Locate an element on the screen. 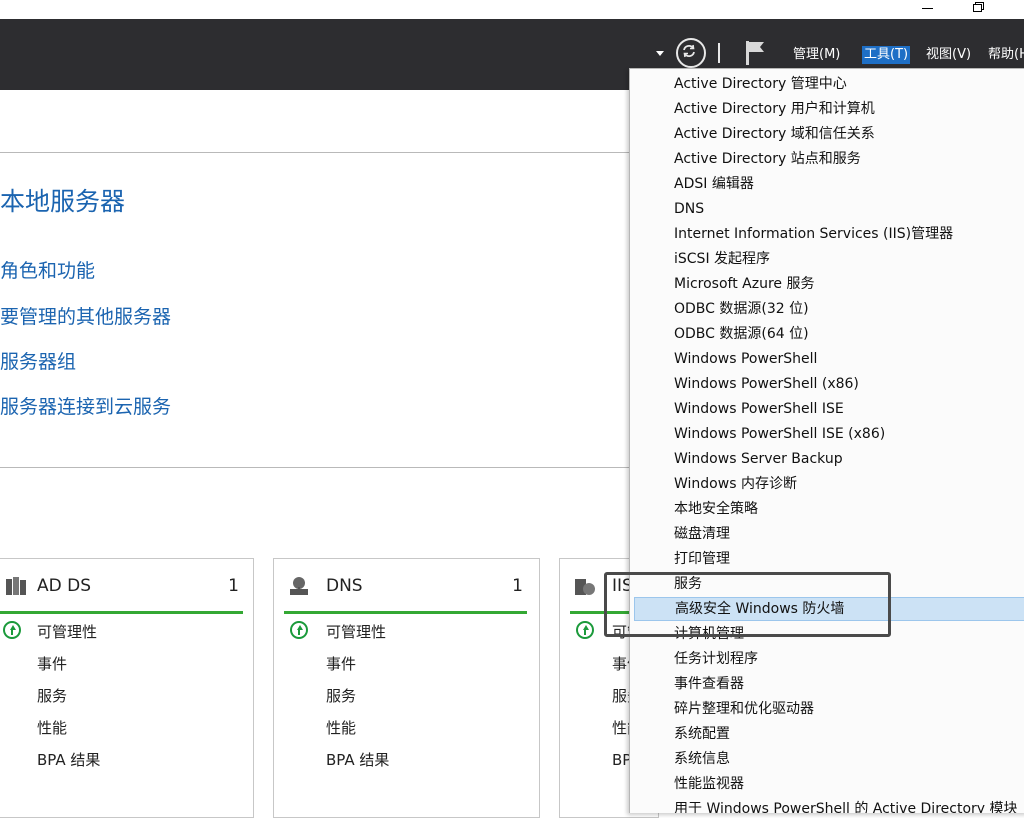 The width and height of the screenshot is (1024, 818). tools-item-powershell-x86: Windows PowerShell (x86) is located at coordinates (829, 384).